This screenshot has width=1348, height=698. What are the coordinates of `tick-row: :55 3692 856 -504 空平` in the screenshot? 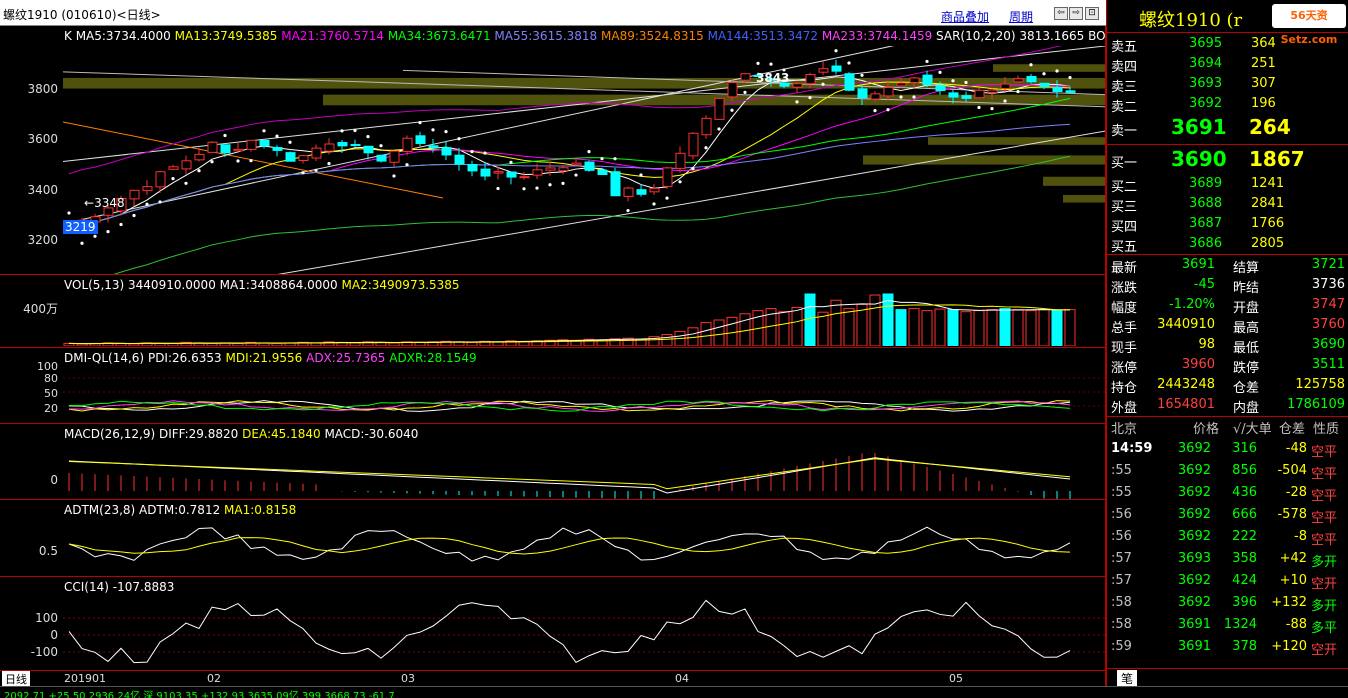 It's located at (1227, 470).